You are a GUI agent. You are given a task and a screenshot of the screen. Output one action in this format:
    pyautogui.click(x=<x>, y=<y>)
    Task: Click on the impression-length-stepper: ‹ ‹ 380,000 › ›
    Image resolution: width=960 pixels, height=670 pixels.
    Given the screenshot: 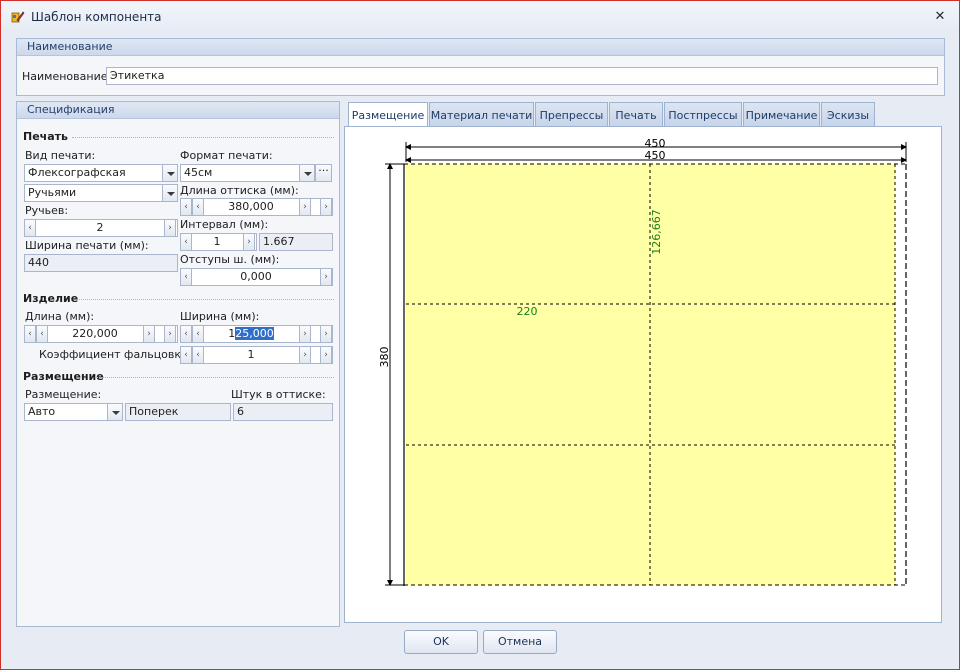 What is the action you would take?
    pyautogui.click(x=256, y=207)
    